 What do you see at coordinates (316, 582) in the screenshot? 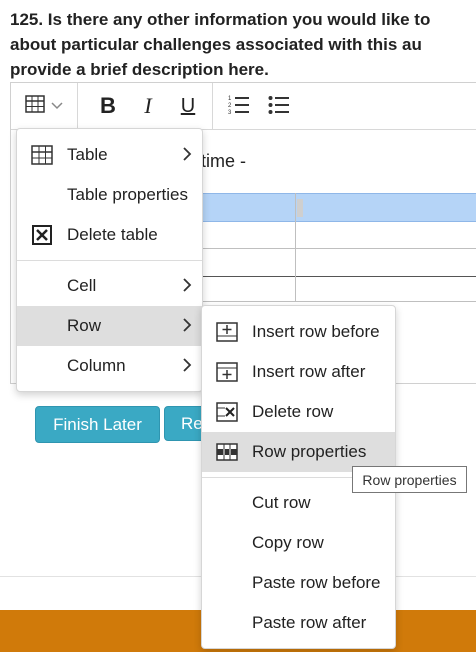
I see `menu-item-label: Paste row before` at bounding box center [316, 582].